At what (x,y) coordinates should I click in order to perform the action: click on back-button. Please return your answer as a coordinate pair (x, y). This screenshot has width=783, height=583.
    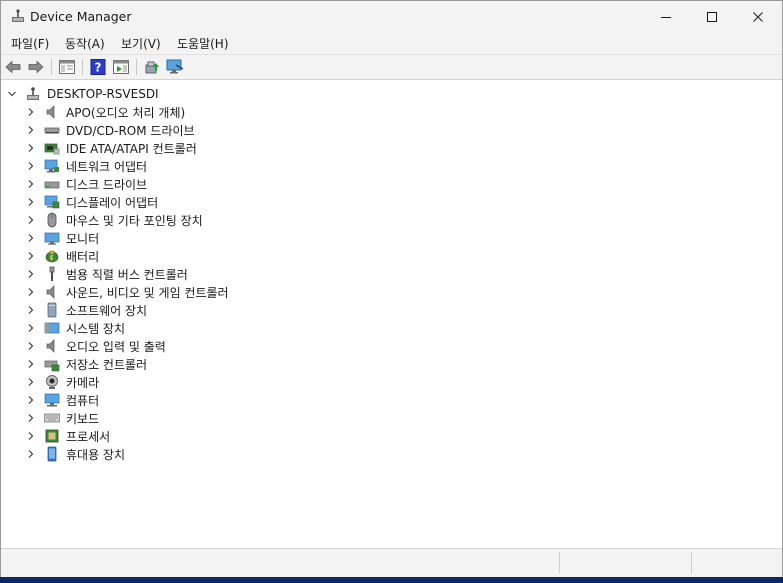
    Looking at the image, I should click on (13, 67).